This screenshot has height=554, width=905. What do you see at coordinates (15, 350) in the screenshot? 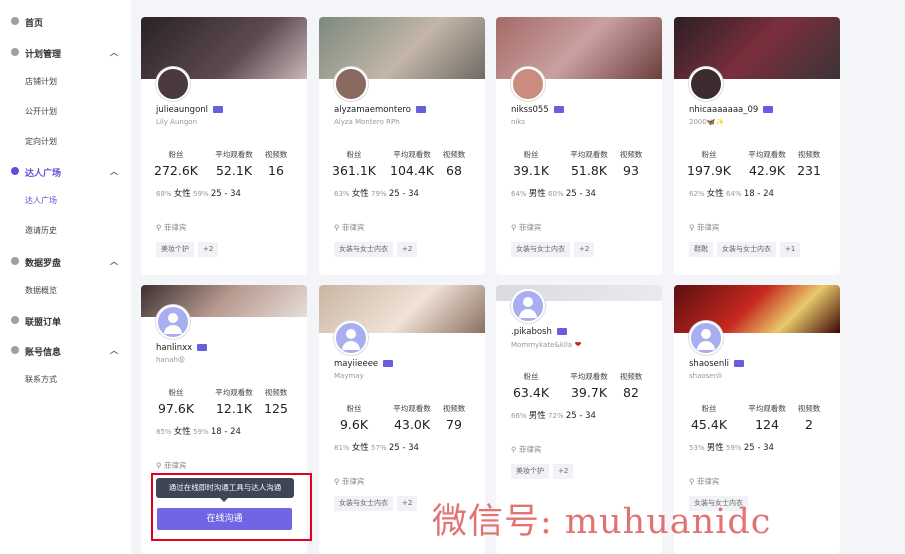
I see `account-icon` at bounding box center [15, 350].